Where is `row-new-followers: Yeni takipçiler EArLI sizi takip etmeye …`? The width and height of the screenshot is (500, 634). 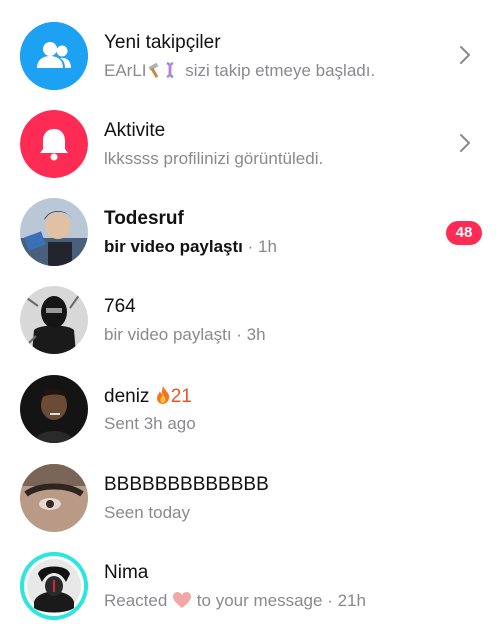 row-new-followers: Yeni takipçiler EArLI sizi takip etmeye … is located at coordinates (250, 56).